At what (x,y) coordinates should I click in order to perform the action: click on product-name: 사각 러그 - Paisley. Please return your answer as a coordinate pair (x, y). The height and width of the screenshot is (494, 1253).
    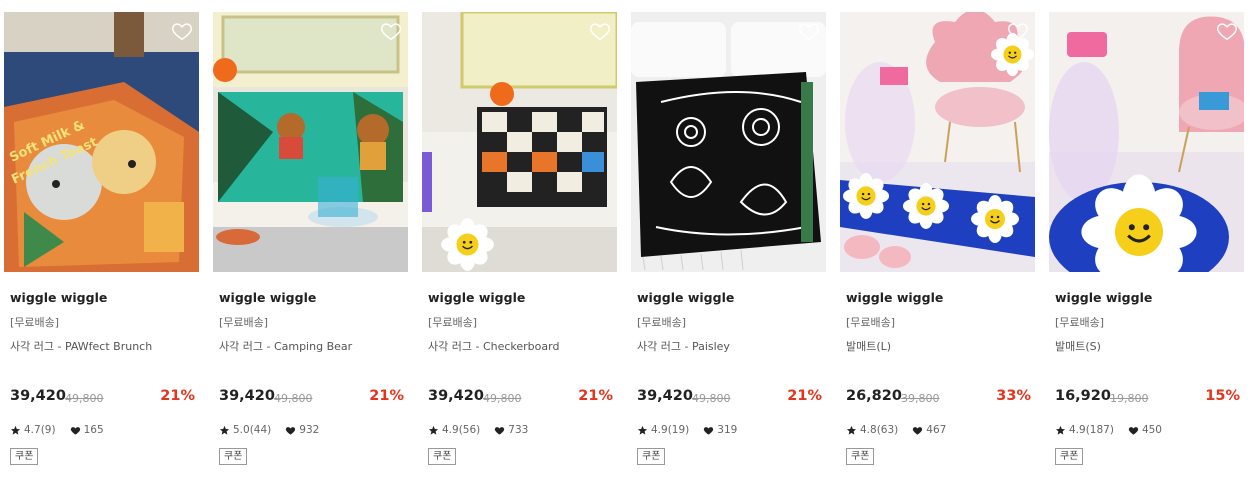
    Looking at the image, I should click on (683, 346).